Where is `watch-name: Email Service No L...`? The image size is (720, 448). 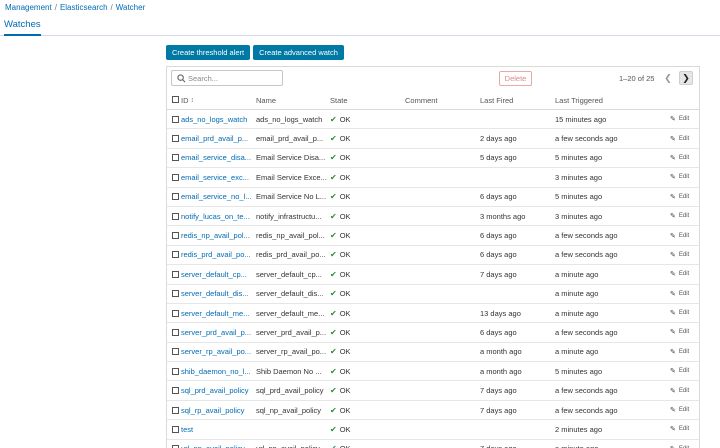
watch-name: Email Service No L... is located at coordinates (291, 197).